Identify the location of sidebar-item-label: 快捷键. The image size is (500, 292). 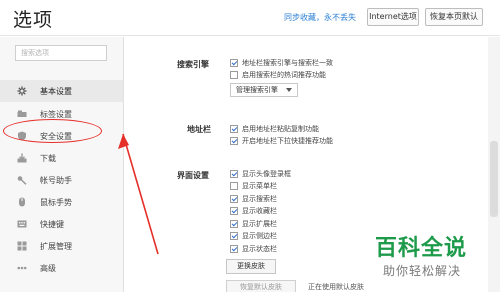
(52, 224).